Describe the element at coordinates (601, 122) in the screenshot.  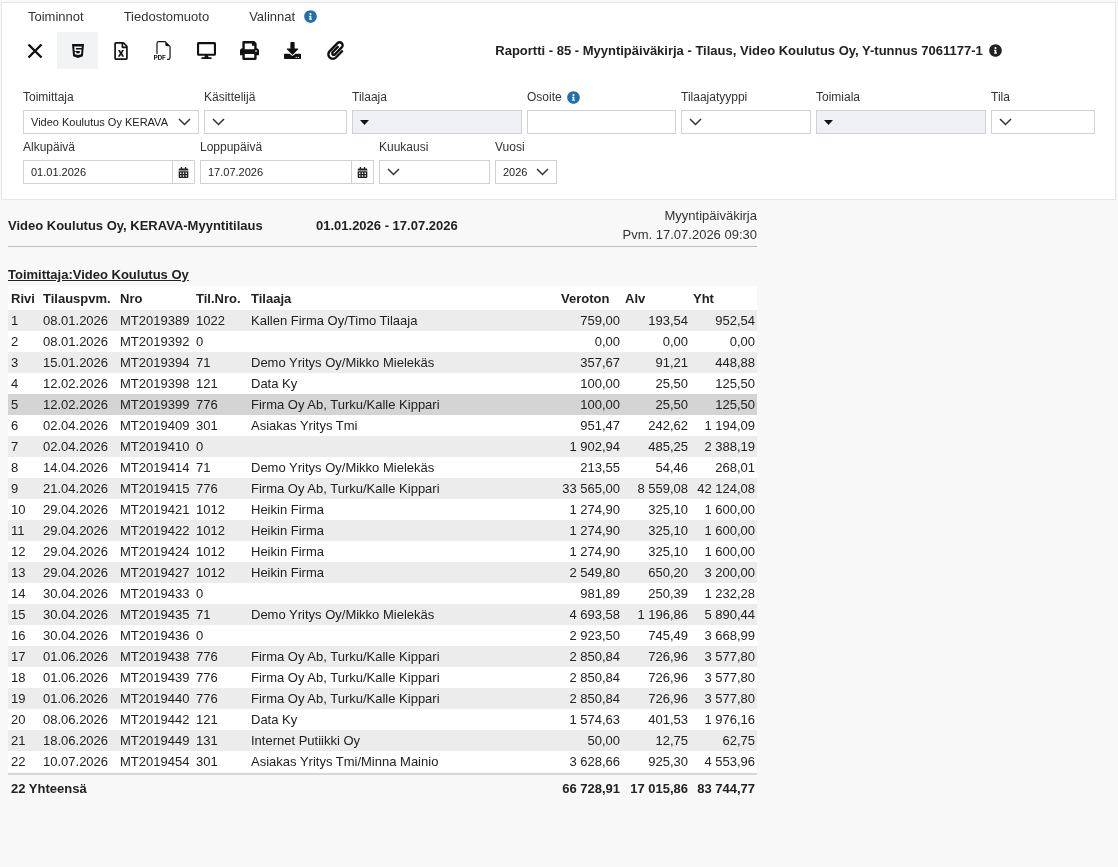
I see `input-field` at that location.